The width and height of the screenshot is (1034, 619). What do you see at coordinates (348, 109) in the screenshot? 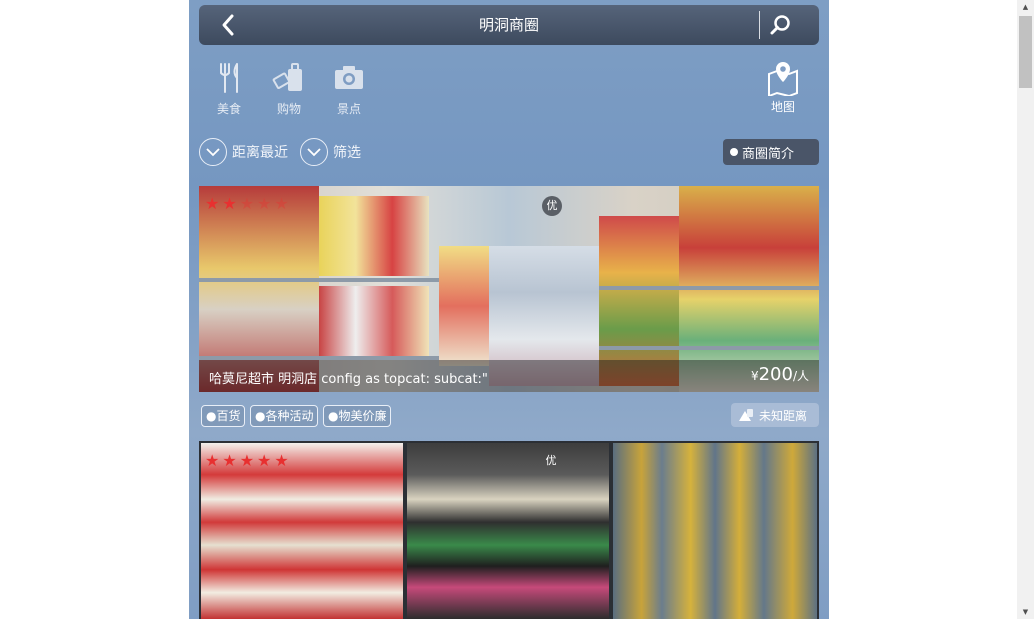
I see `category-label: 景点` at bounding box center [348, 109].